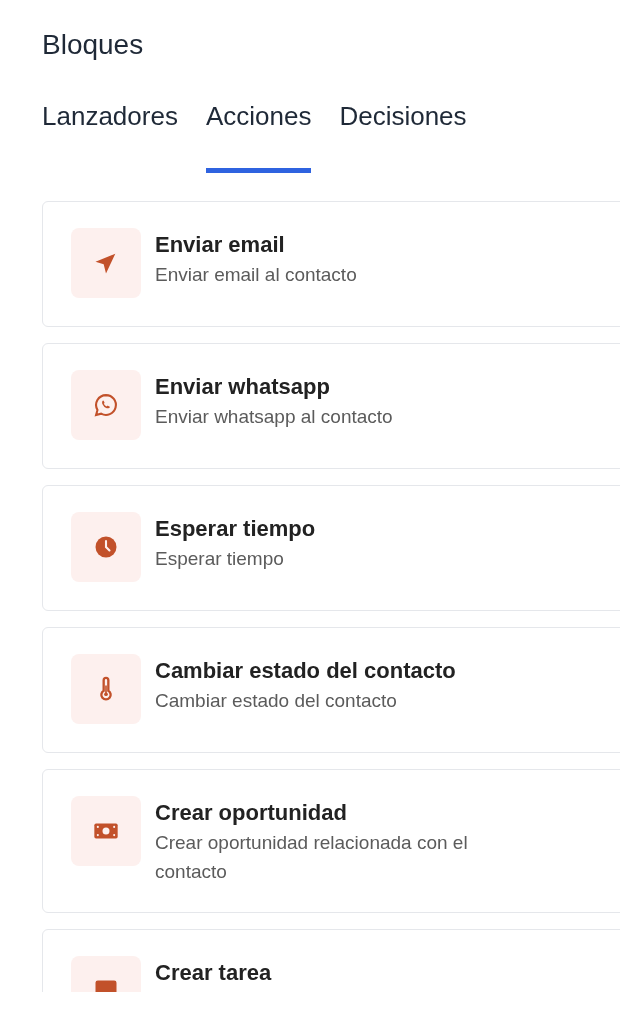 The width and height of the screenshot is (620, 1024). Describe the element at coordinates (106, 405) in the screenshot. I see `whatsapp-icon` at that location.